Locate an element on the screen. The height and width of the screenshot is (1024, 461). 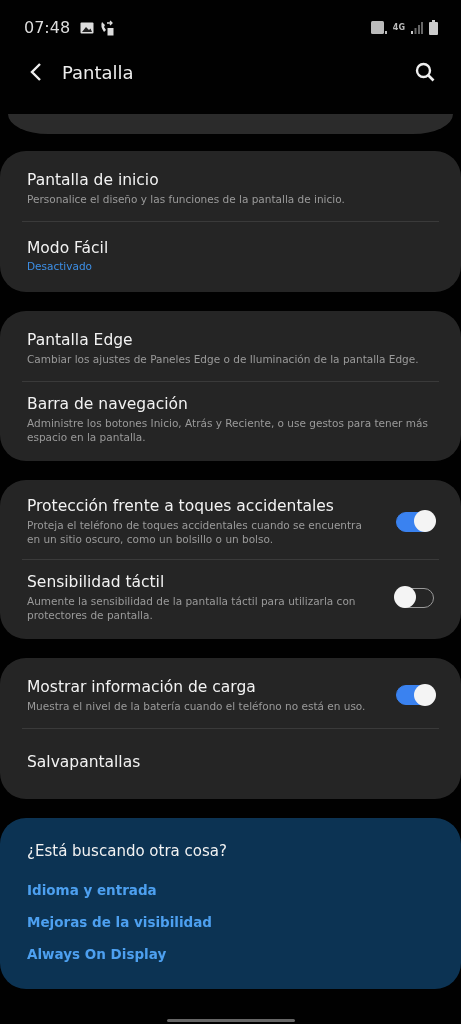
item-title: Mostrar información de carga is located at coordinates (142, 686).